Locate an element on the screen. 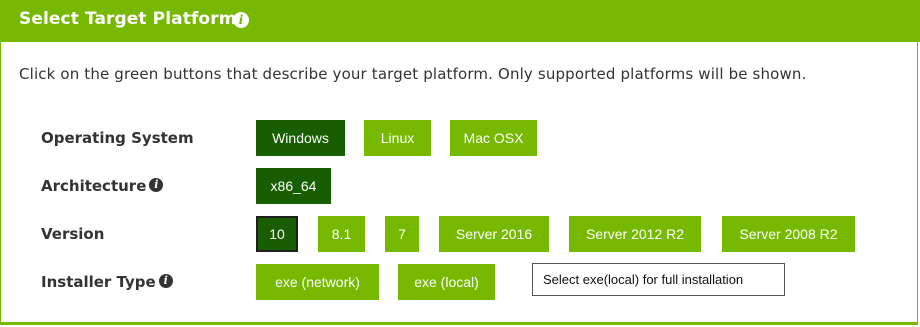  version-server-2016-button: Server 2016 is located at coordinates (494, 234).